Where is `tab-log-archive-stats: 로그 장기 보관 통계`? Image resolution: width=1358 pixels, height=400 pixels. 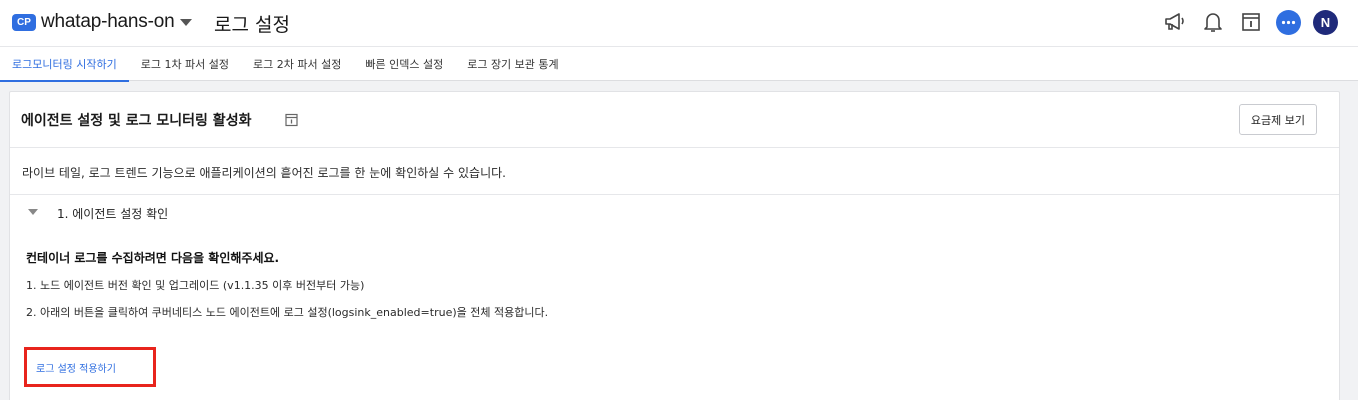 tab-log-archive-stats: 로그 장기 보관 통계 is located at coordinates (512, 64).